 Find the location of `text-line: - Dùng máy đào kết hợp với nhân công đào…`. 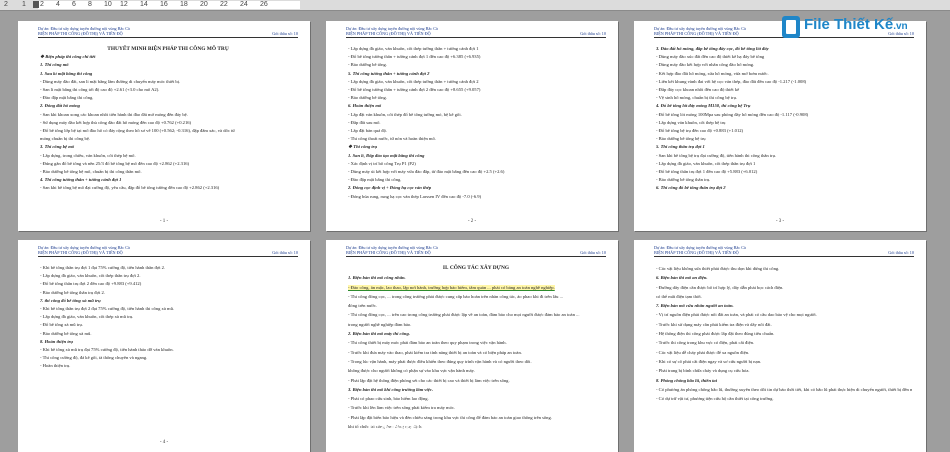

text-line: - Dùng máy đào kết hợp với nhân công đào… is located at coordinates (784, 65).